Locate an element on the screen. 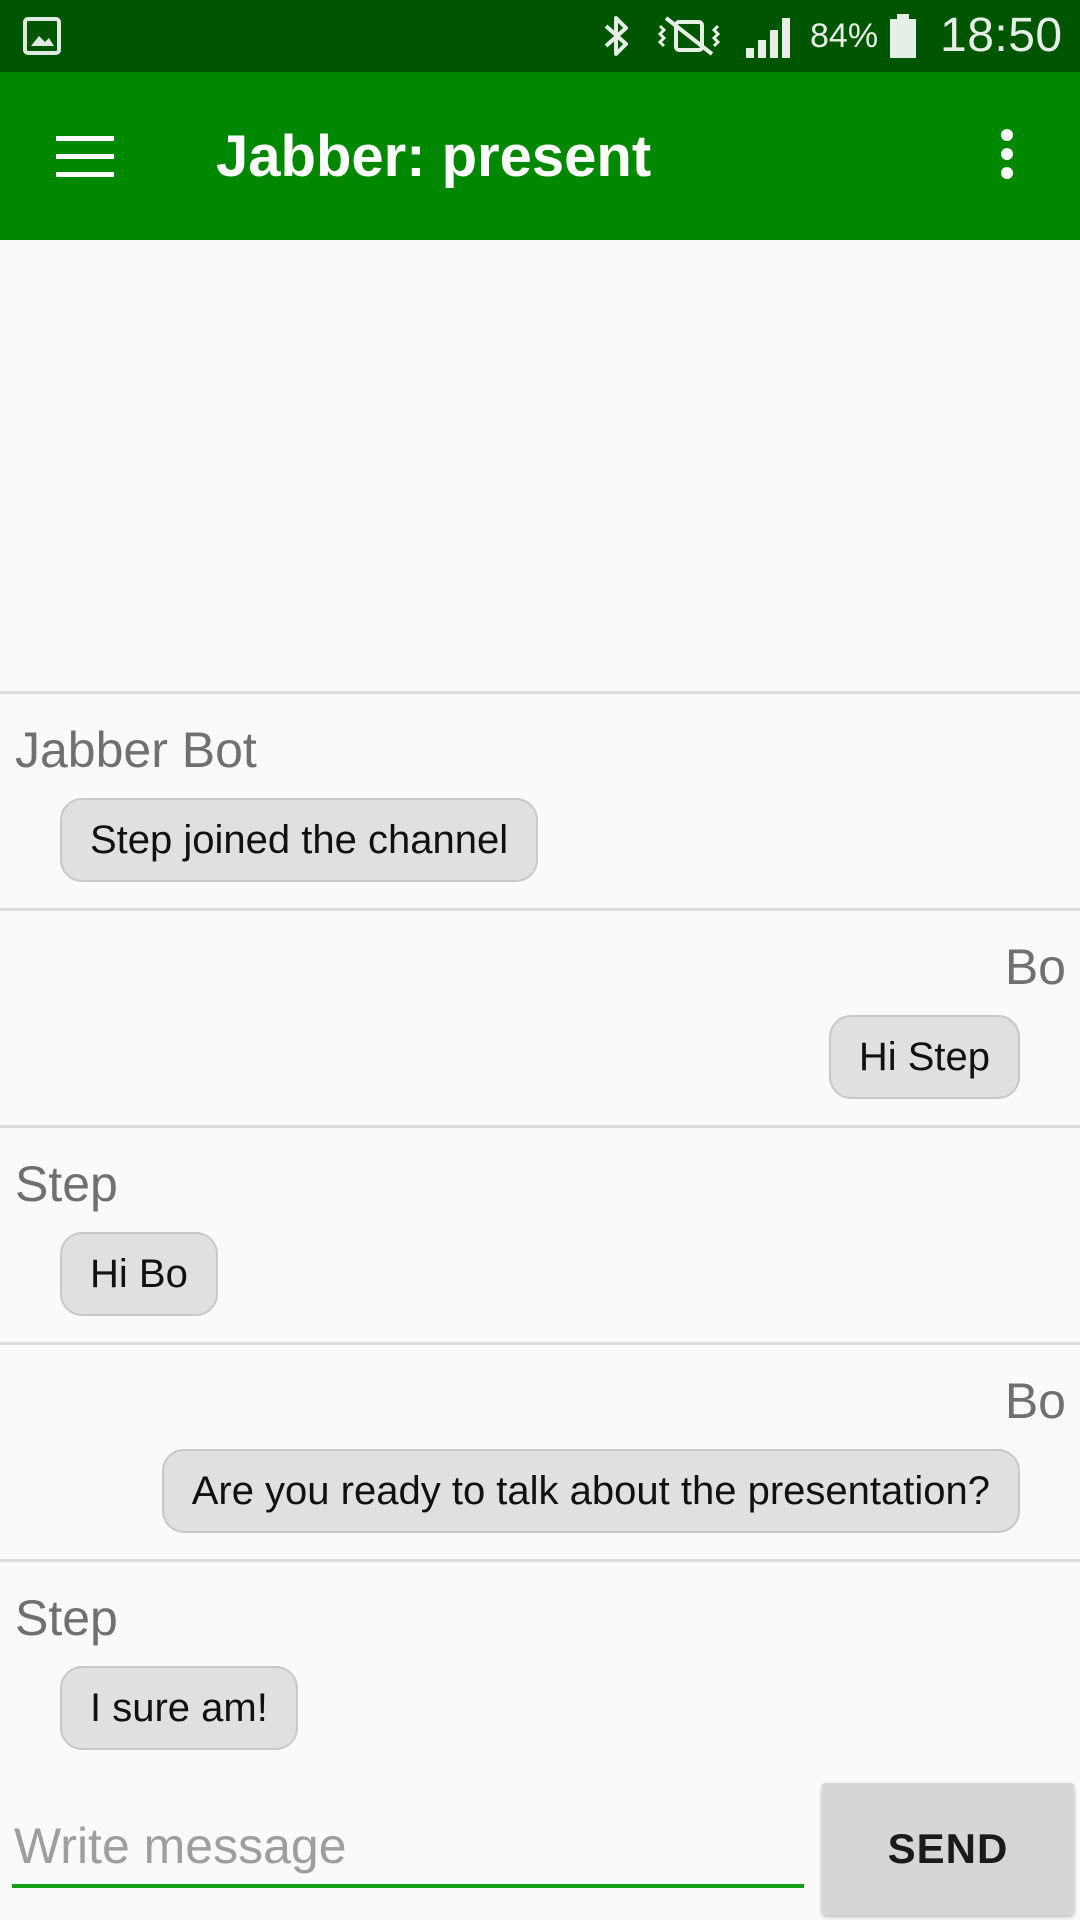 The width and height of the screenshot is (1080, 1920). signal-icon is located at coordinates (768, 38).